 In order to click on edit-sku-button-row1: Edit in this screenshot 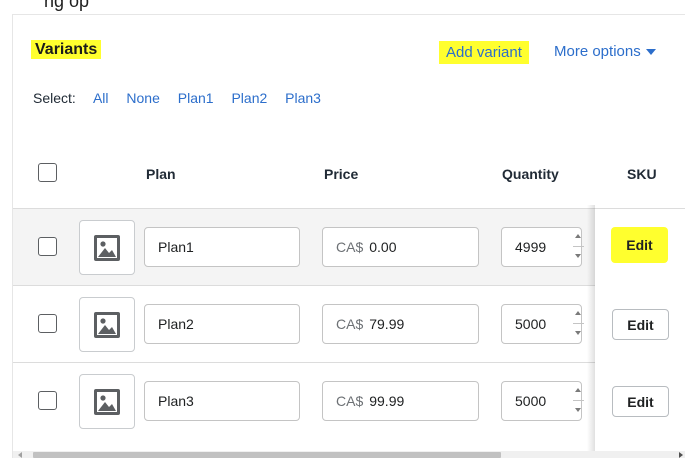, I will do `click(639, 245)`.